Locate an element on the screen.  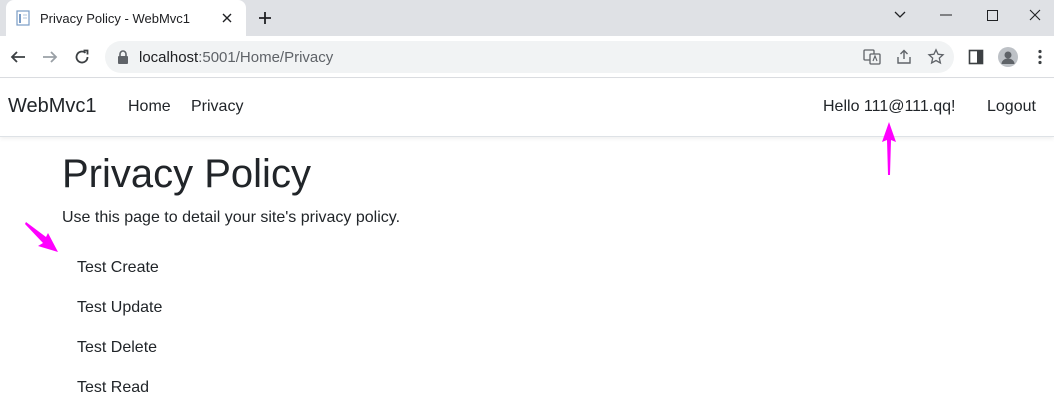
test-read-link: Test Read is located at coordinates (119, 394).